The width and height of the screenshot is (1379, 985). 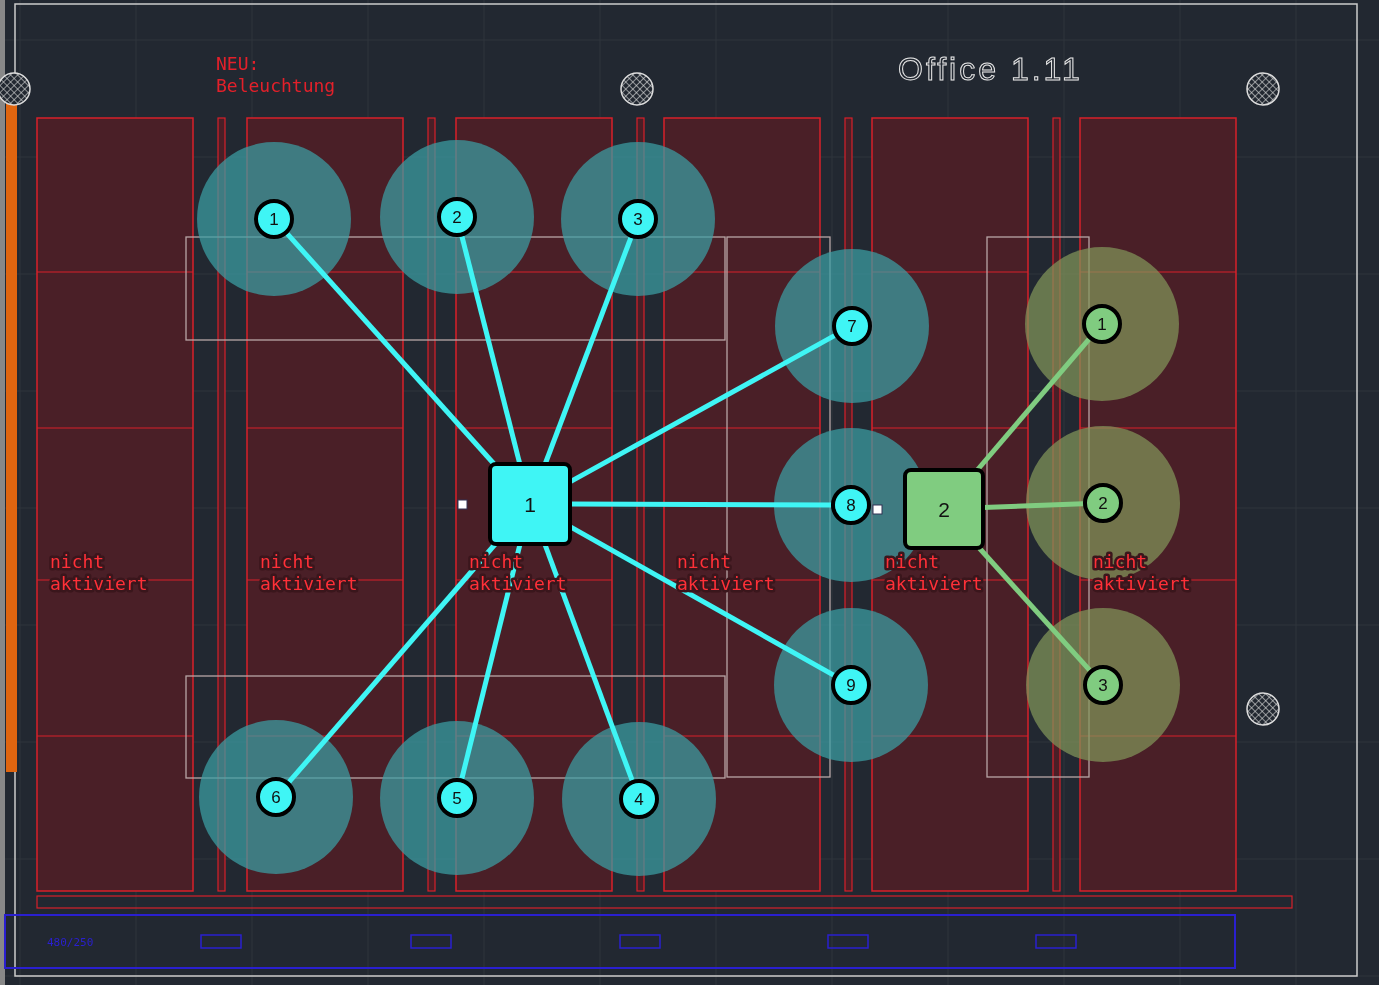 I want to click on numbered-node: 2, so click(x=457, y=217).